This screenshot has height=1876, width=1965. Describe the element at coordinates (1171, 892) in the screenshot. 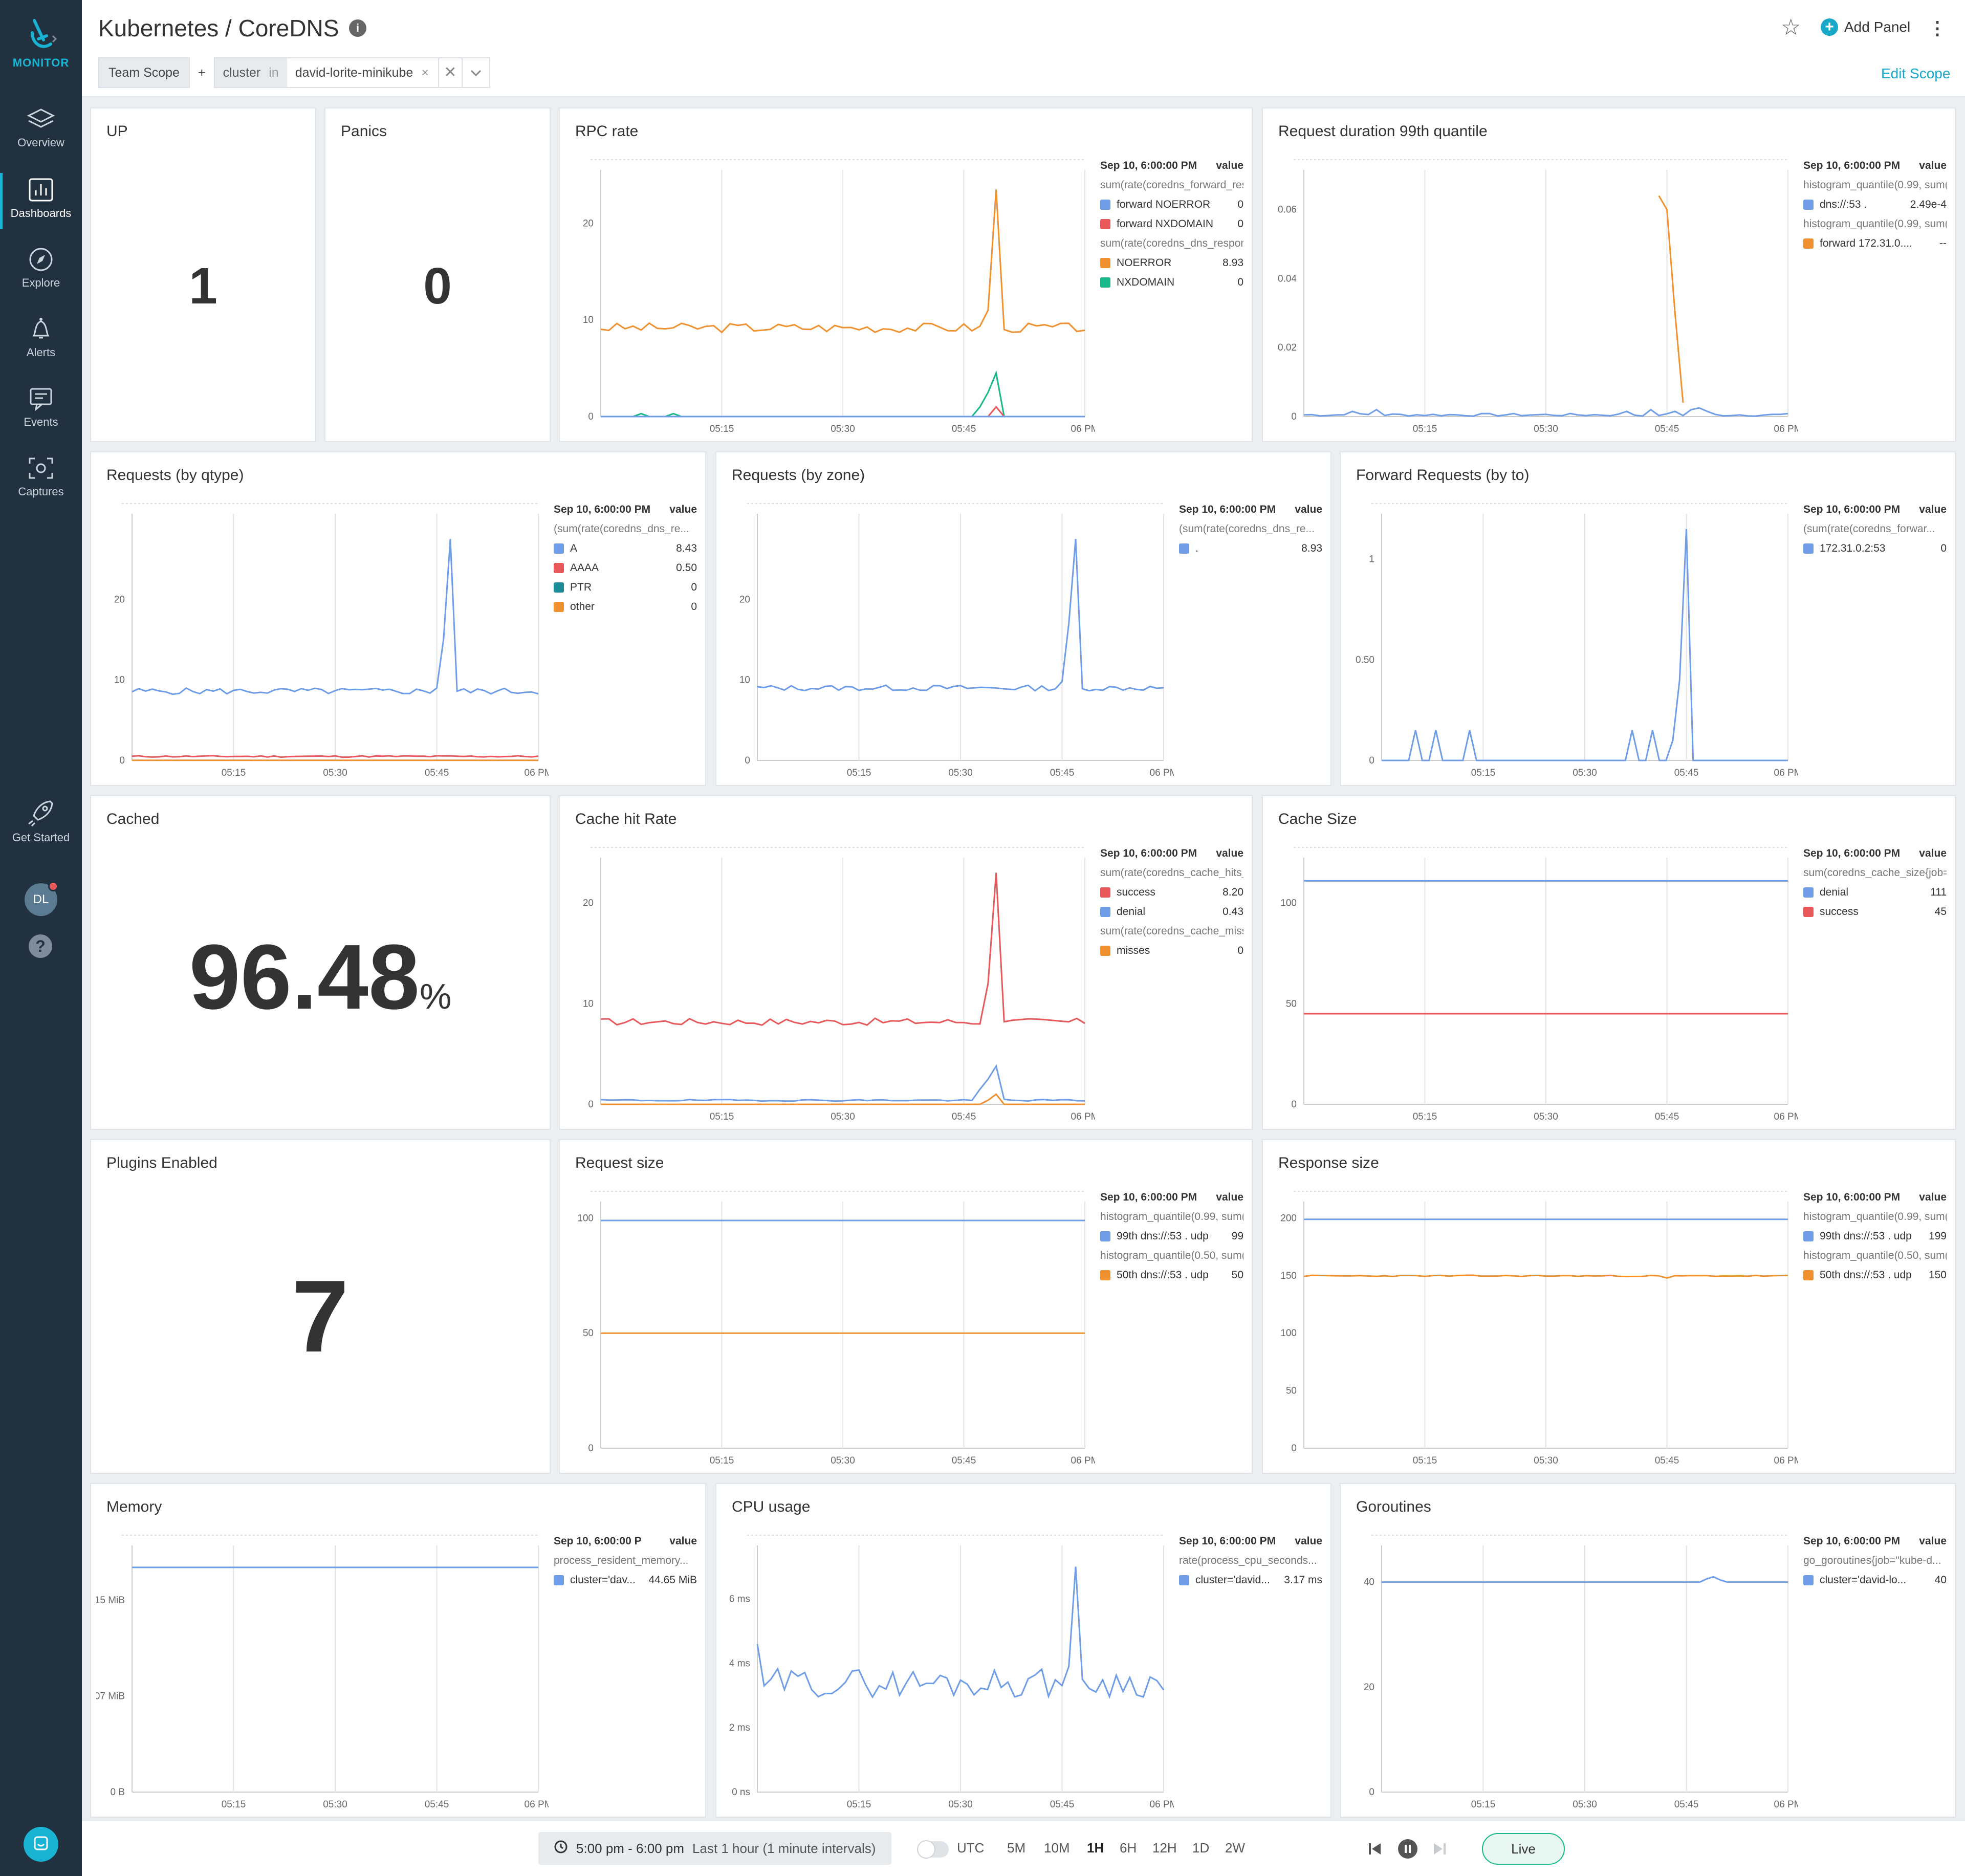

I see `legend-item: success 8.20` at that location.